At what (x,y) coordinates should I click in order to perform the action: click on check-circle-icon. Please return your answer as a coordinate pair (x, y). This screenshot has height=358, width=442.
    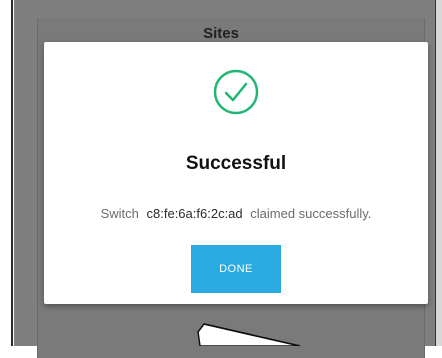
    Looking at the image, I should click on (236, 92).